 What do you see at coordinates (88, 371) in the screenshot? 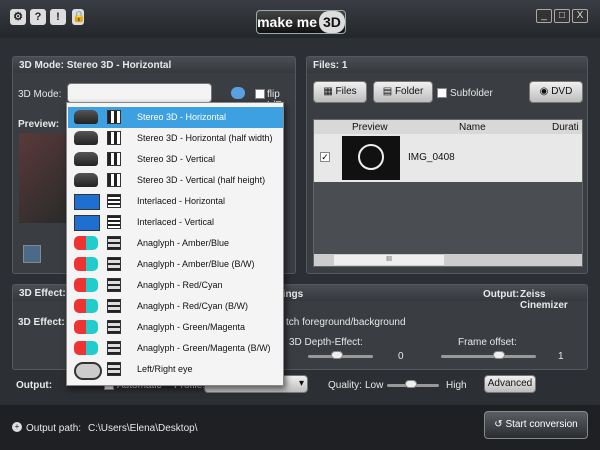
I see `eye-icon` at bounding box center [88, 371].